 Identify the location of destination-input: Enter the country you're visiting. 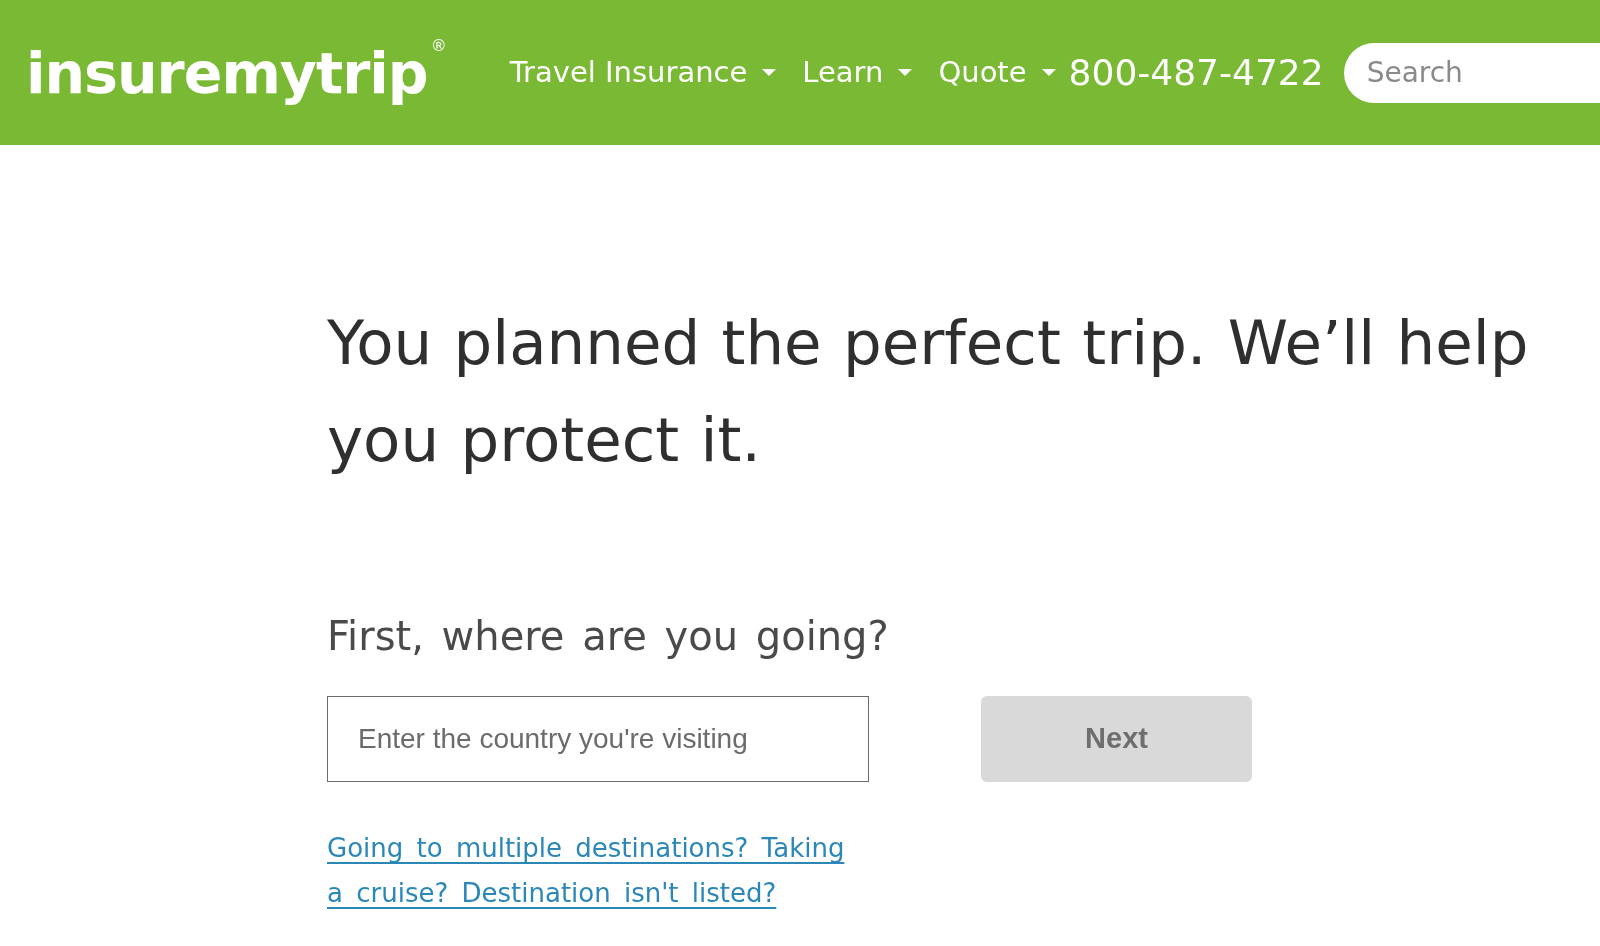
(598, 739).